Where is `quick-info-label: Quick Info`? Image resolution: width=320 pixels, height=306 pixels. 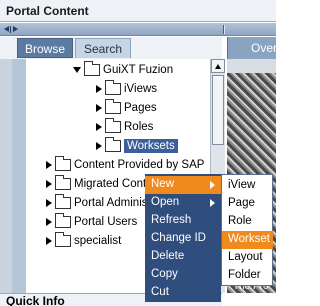
quick-info-label: Quick Info is located at coordinates (35, 300).